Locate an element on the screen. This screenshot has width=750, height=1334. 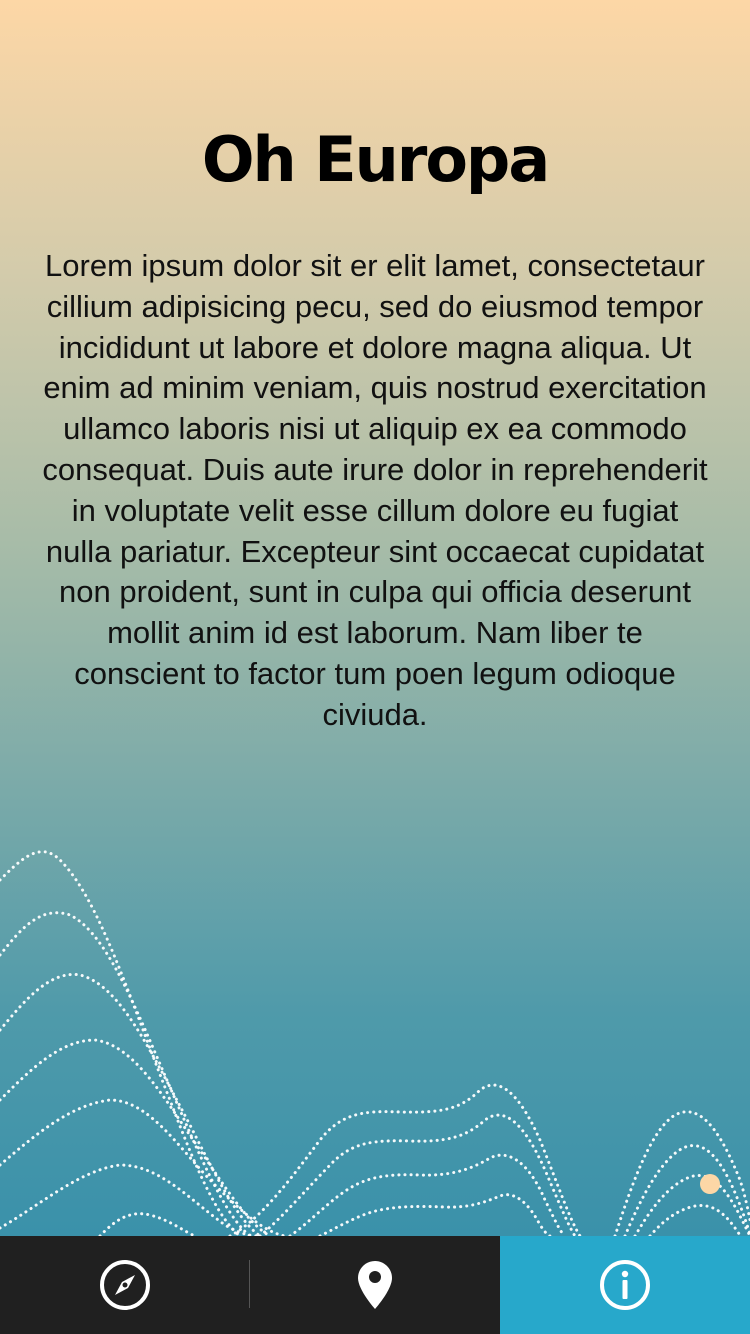
location-pin-icon is located at coordinates (375, 1285).